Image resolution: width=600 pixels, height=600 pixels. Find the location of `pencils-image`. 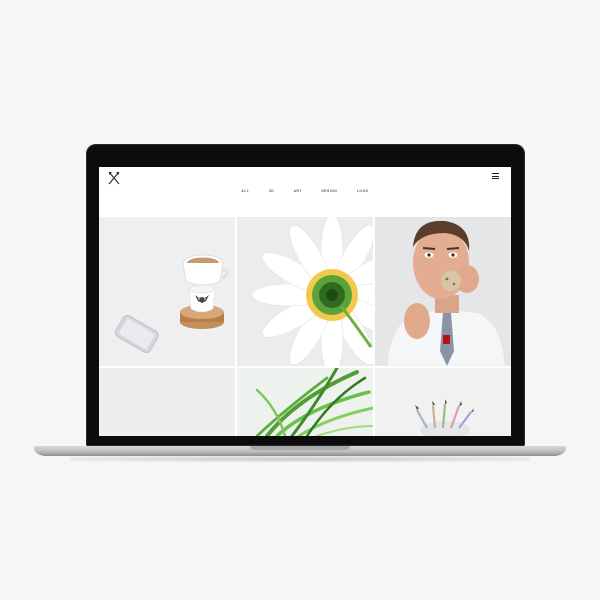

pencils-image is located at coordinates (443, 402).